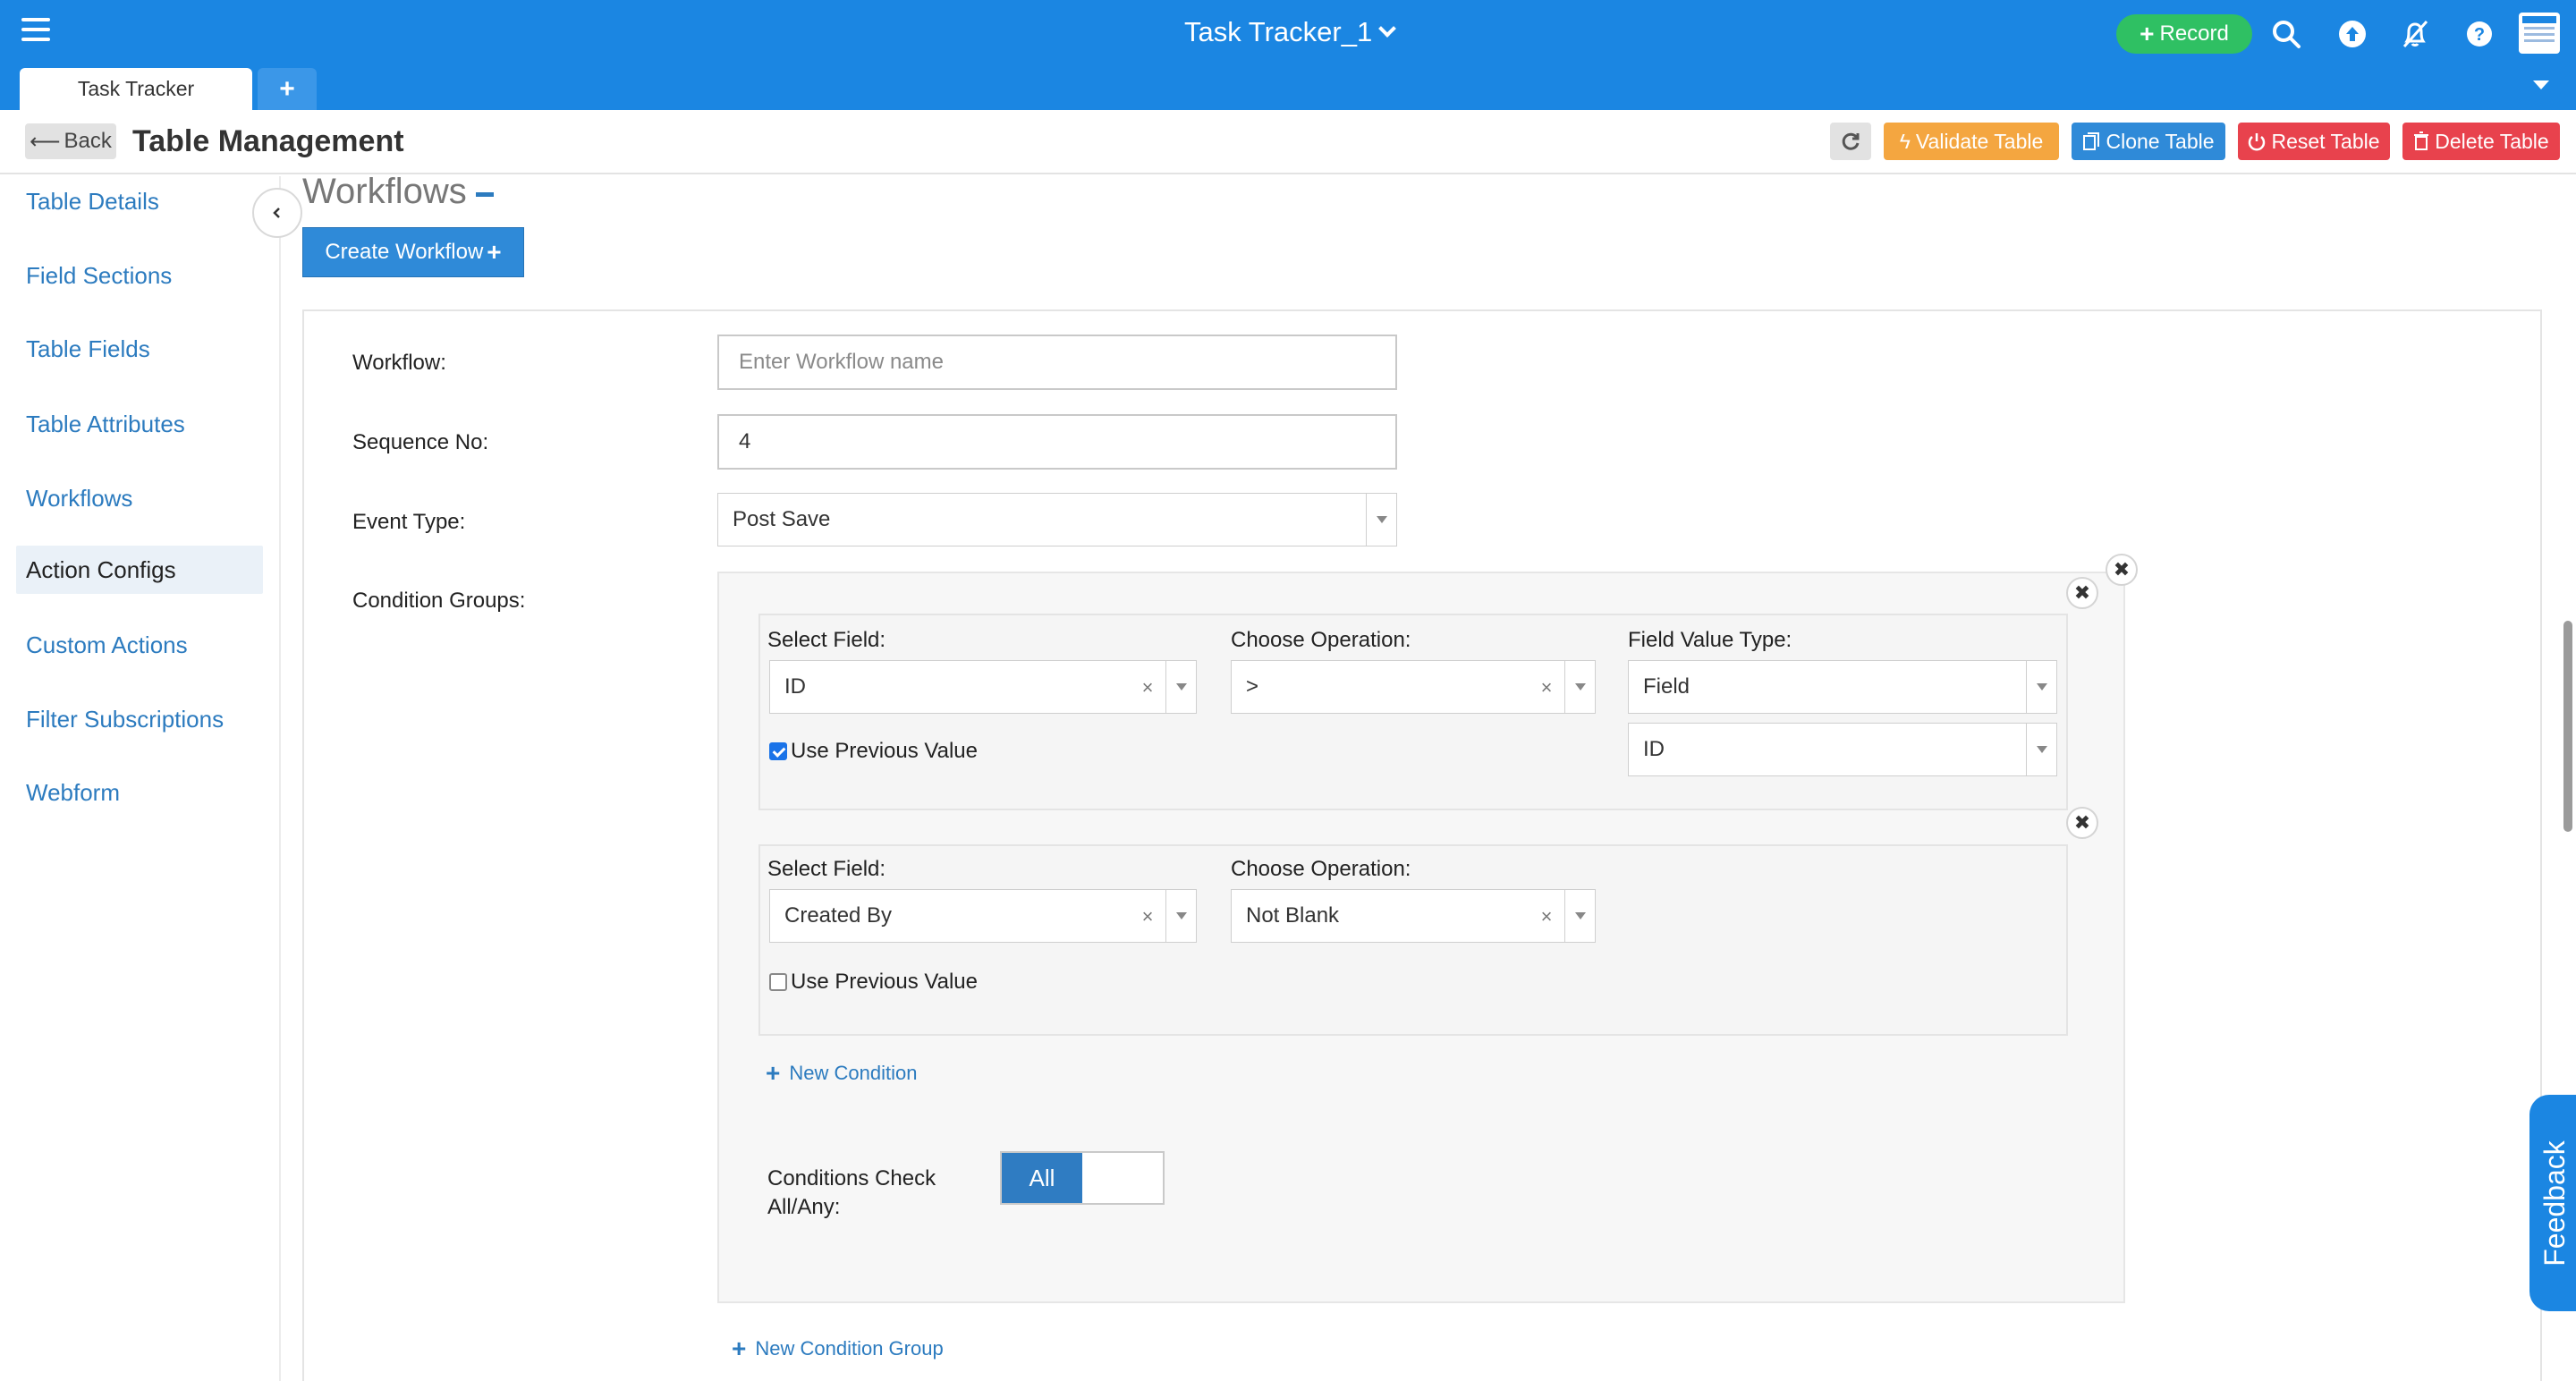 Image resolution: width=2576 pixels, height=1381 pixels. Describe the element at coordinates (139, 498) in the screenshot. I see `sidebar-item-workflows: Workflows` at that location.